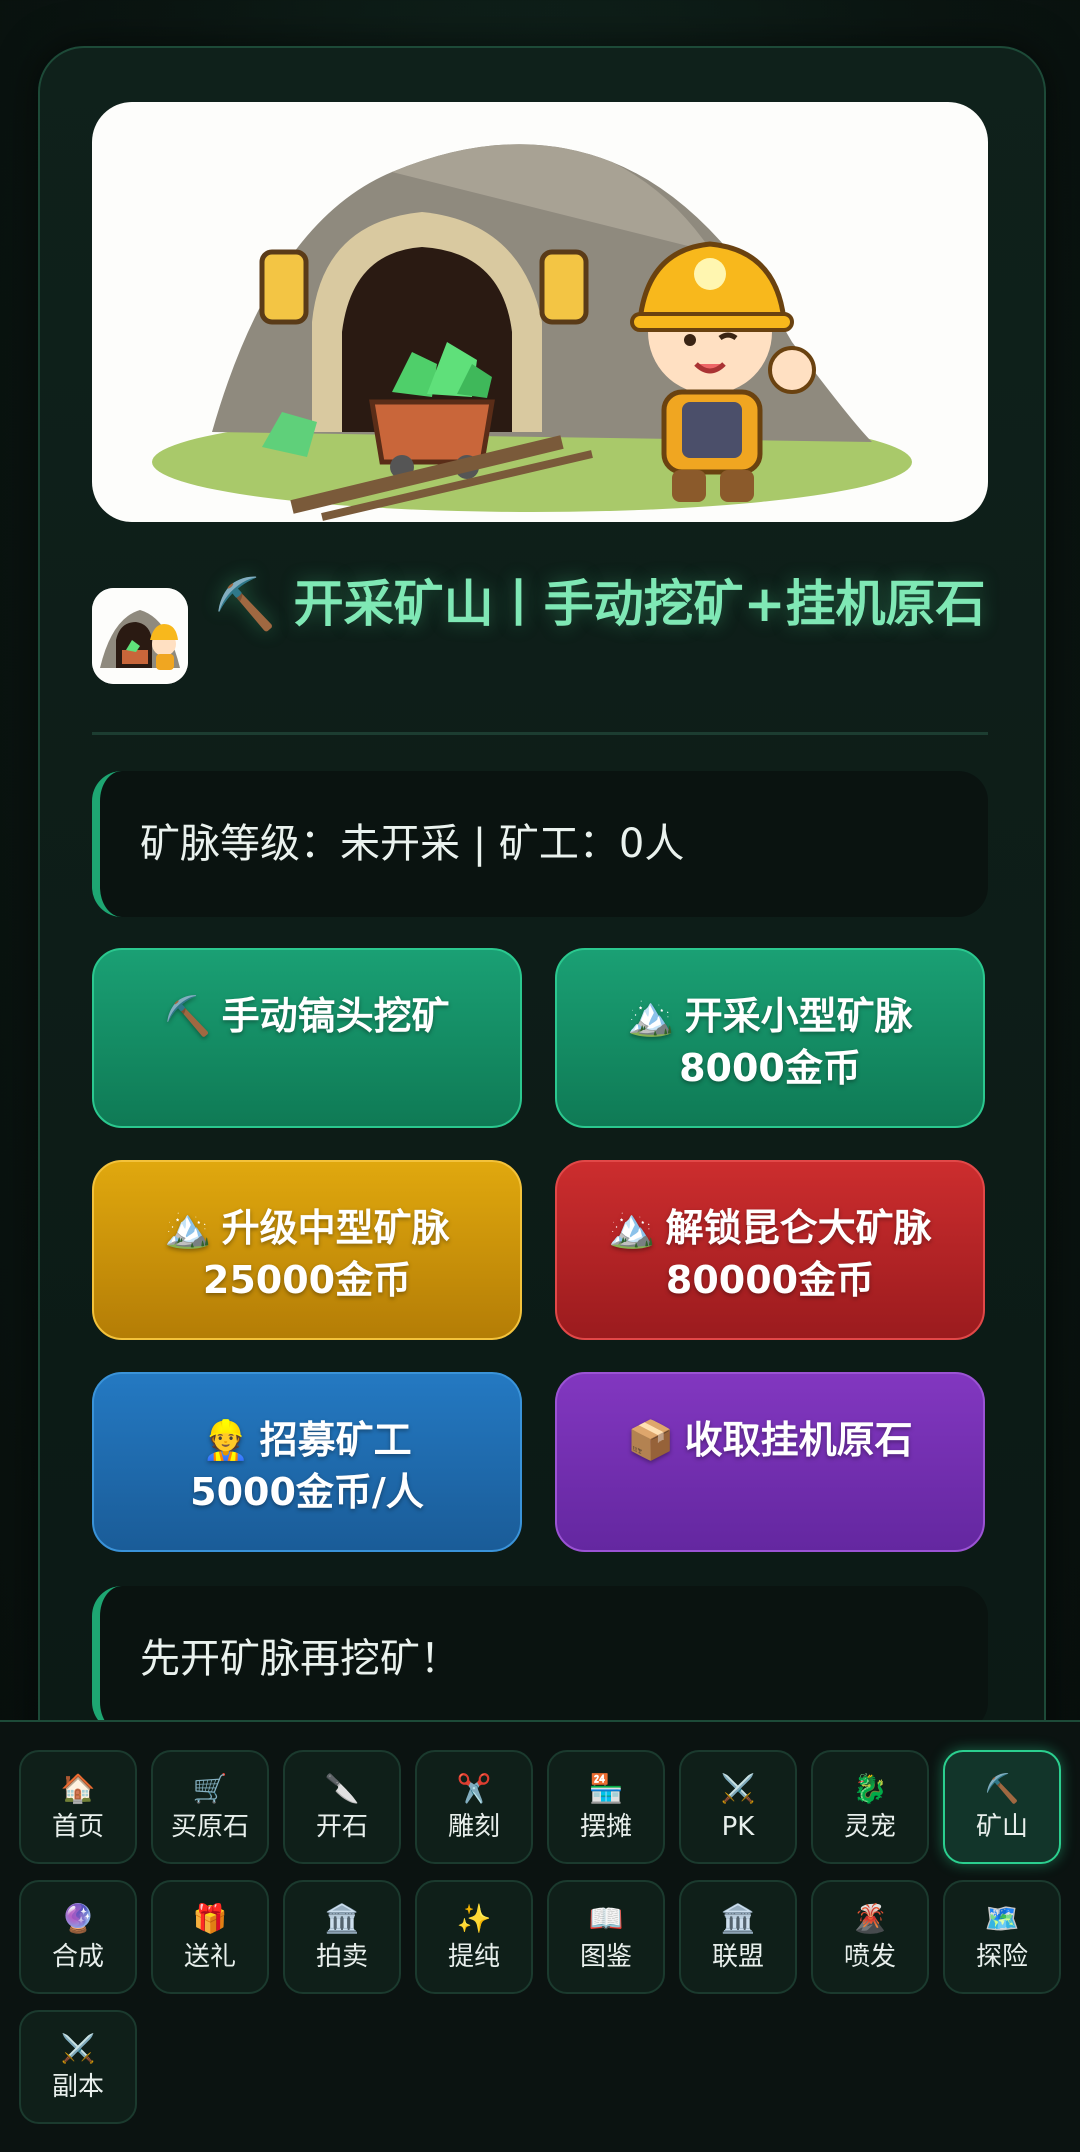 The image size is (1080, 2152). I want to click on button-price: 25000金币, so click(307, 1280).